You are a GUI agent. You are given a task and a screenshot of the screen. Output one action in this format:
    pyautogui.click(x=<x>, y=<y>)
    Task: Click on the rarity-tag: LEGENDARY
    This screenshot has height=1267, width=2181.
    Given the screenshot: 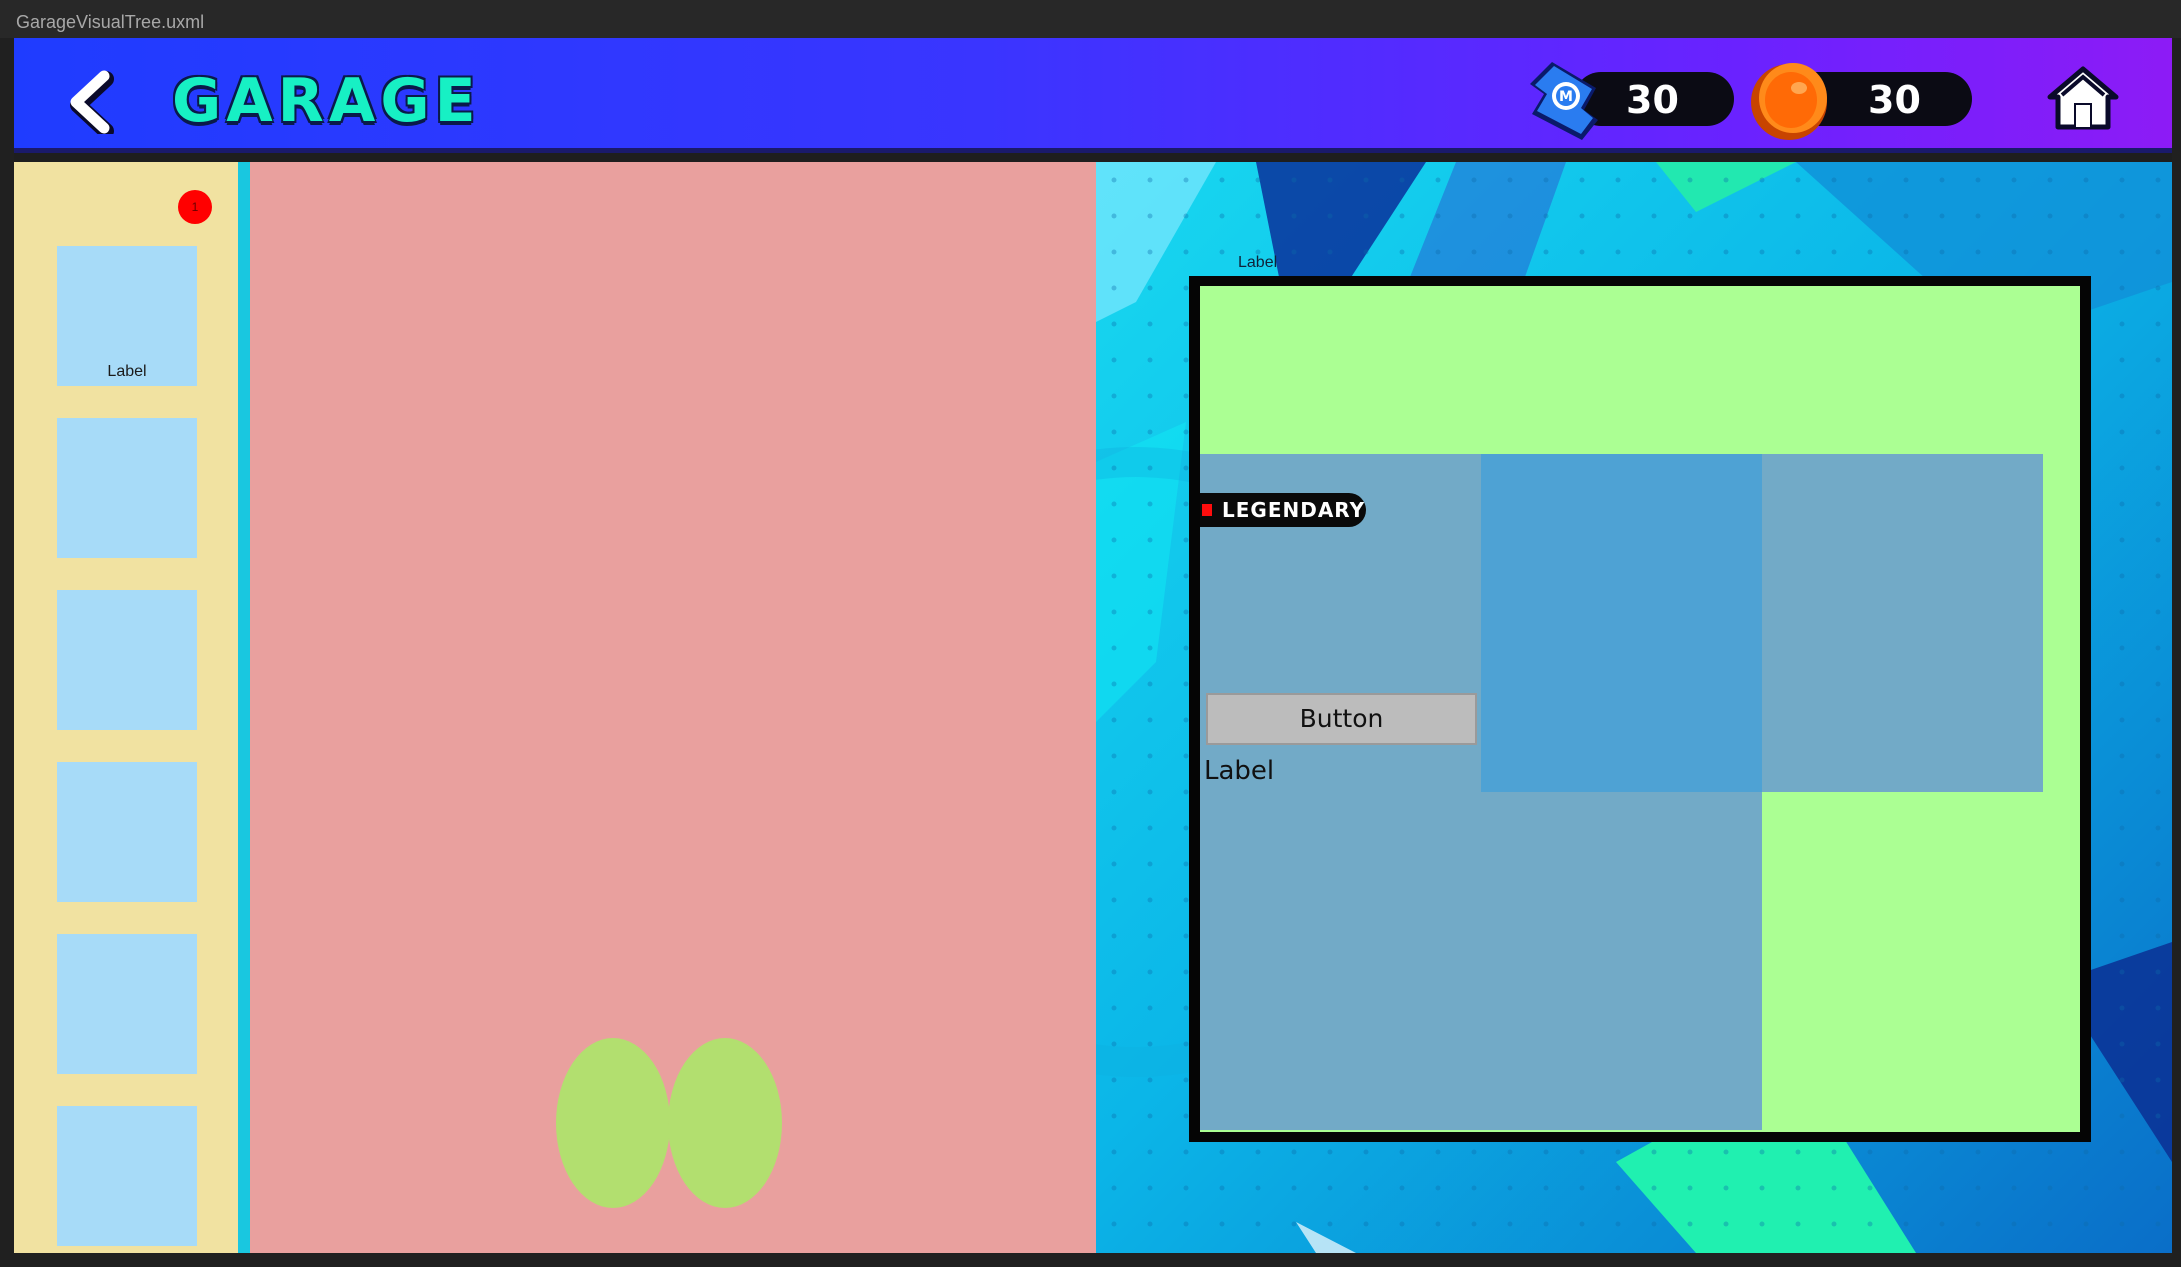 What is the action you would take?
    pyautogui.click(x=1283, y=510)
    